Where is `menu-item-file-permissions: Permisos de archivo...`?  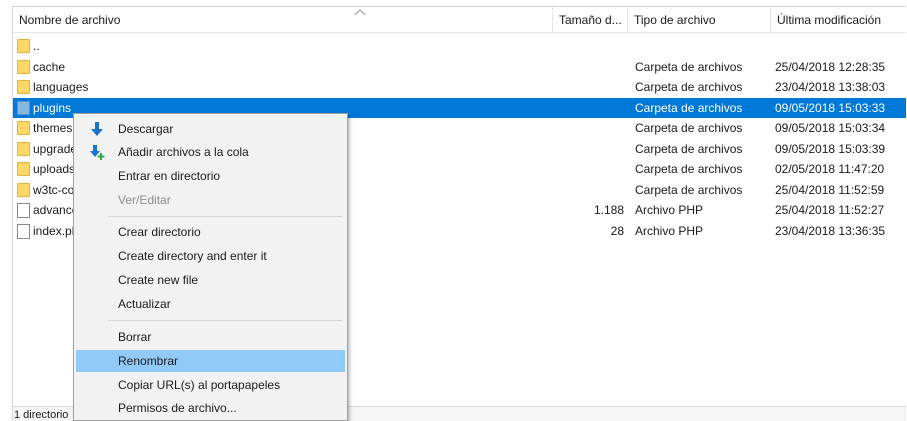
menu-item-file-permissions: Permisos de archivo... is located at coordinates (210, 408).